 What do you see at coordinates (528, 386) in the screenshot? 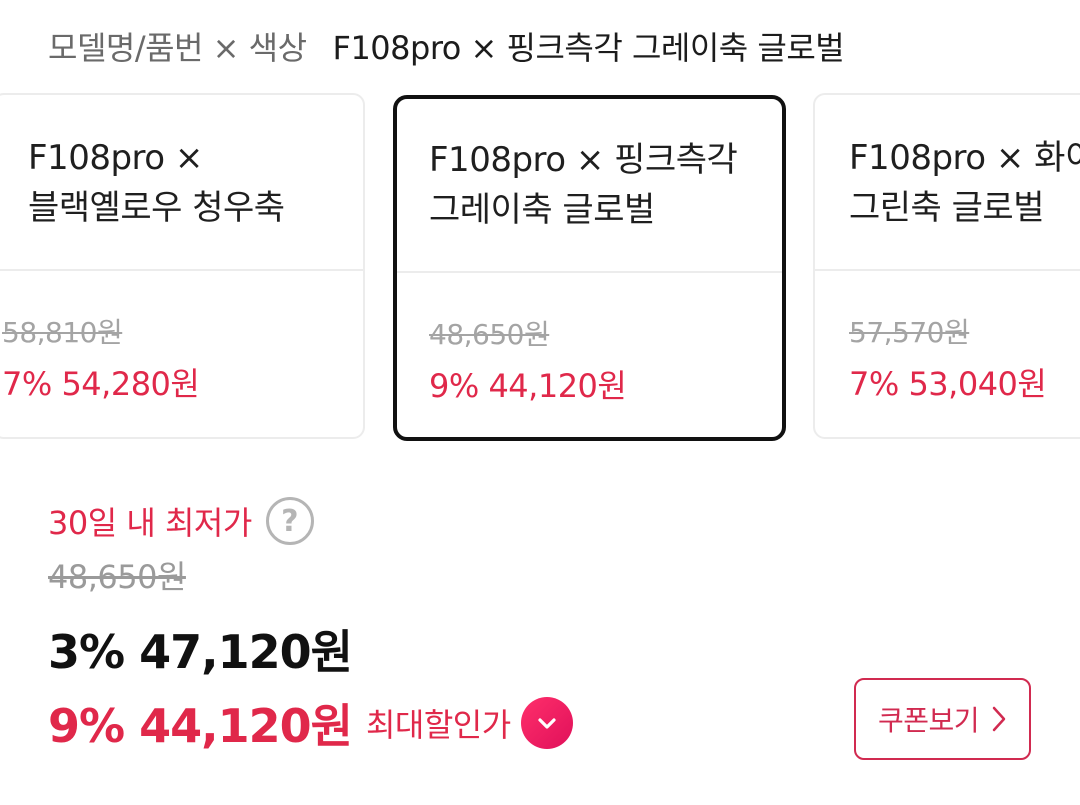
I see `option-card-sale-price: 9% 44,120원` at bounding box center [528, 386].